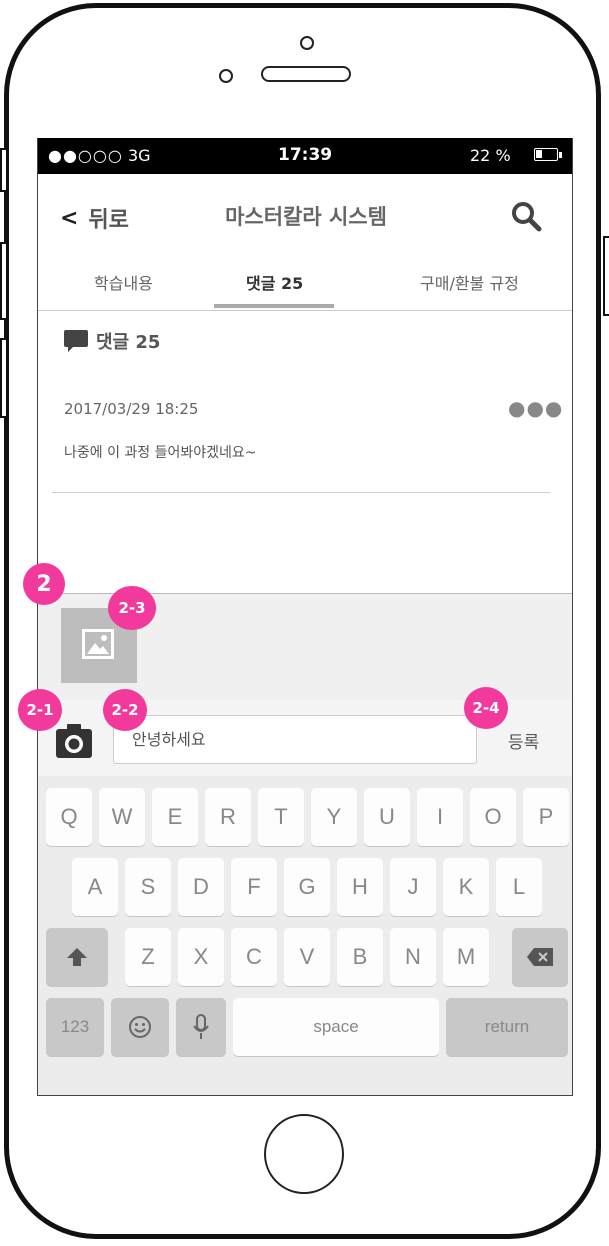  I want to click on tab-comments: 댓글 25, so click(274, 282).